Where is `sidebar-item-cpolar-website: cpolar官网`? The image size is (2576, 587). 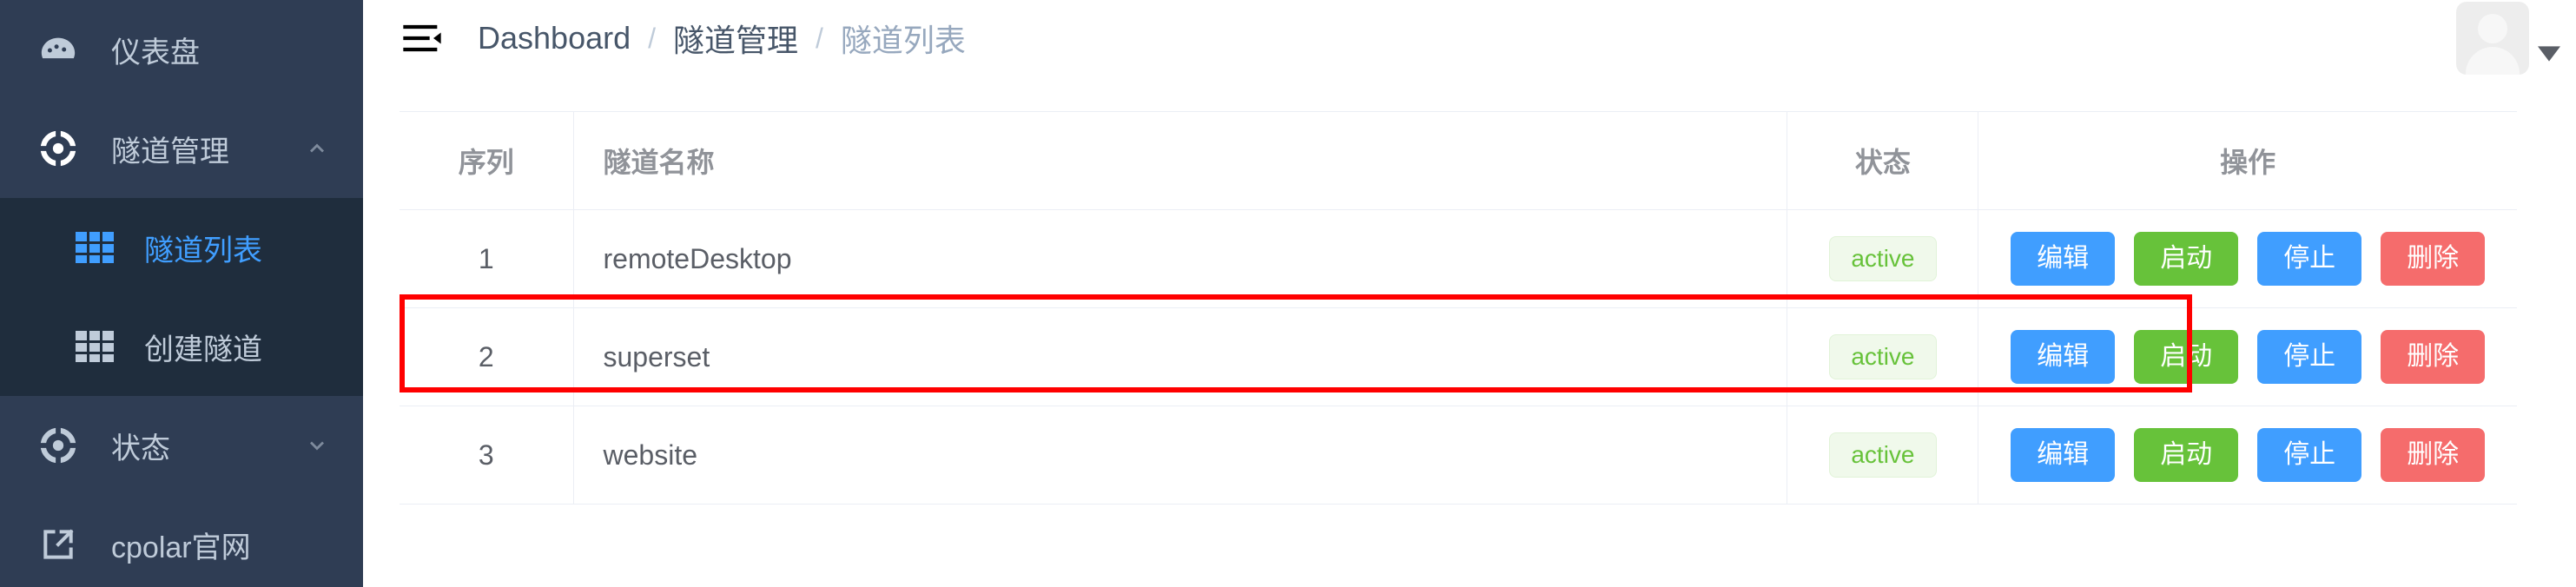 sidebar-item-cpolar-website: cpolar官网 is located at coordinates (182, 541).